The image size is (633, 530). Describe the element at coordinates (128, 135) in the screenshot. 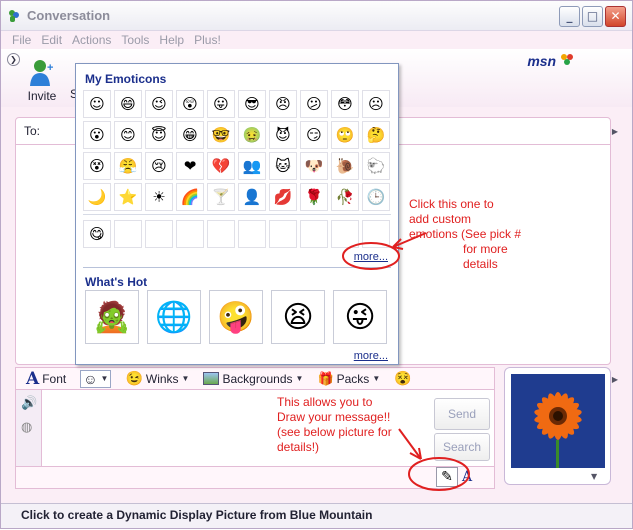

I see `emoticon-cell: 😊` at that location.